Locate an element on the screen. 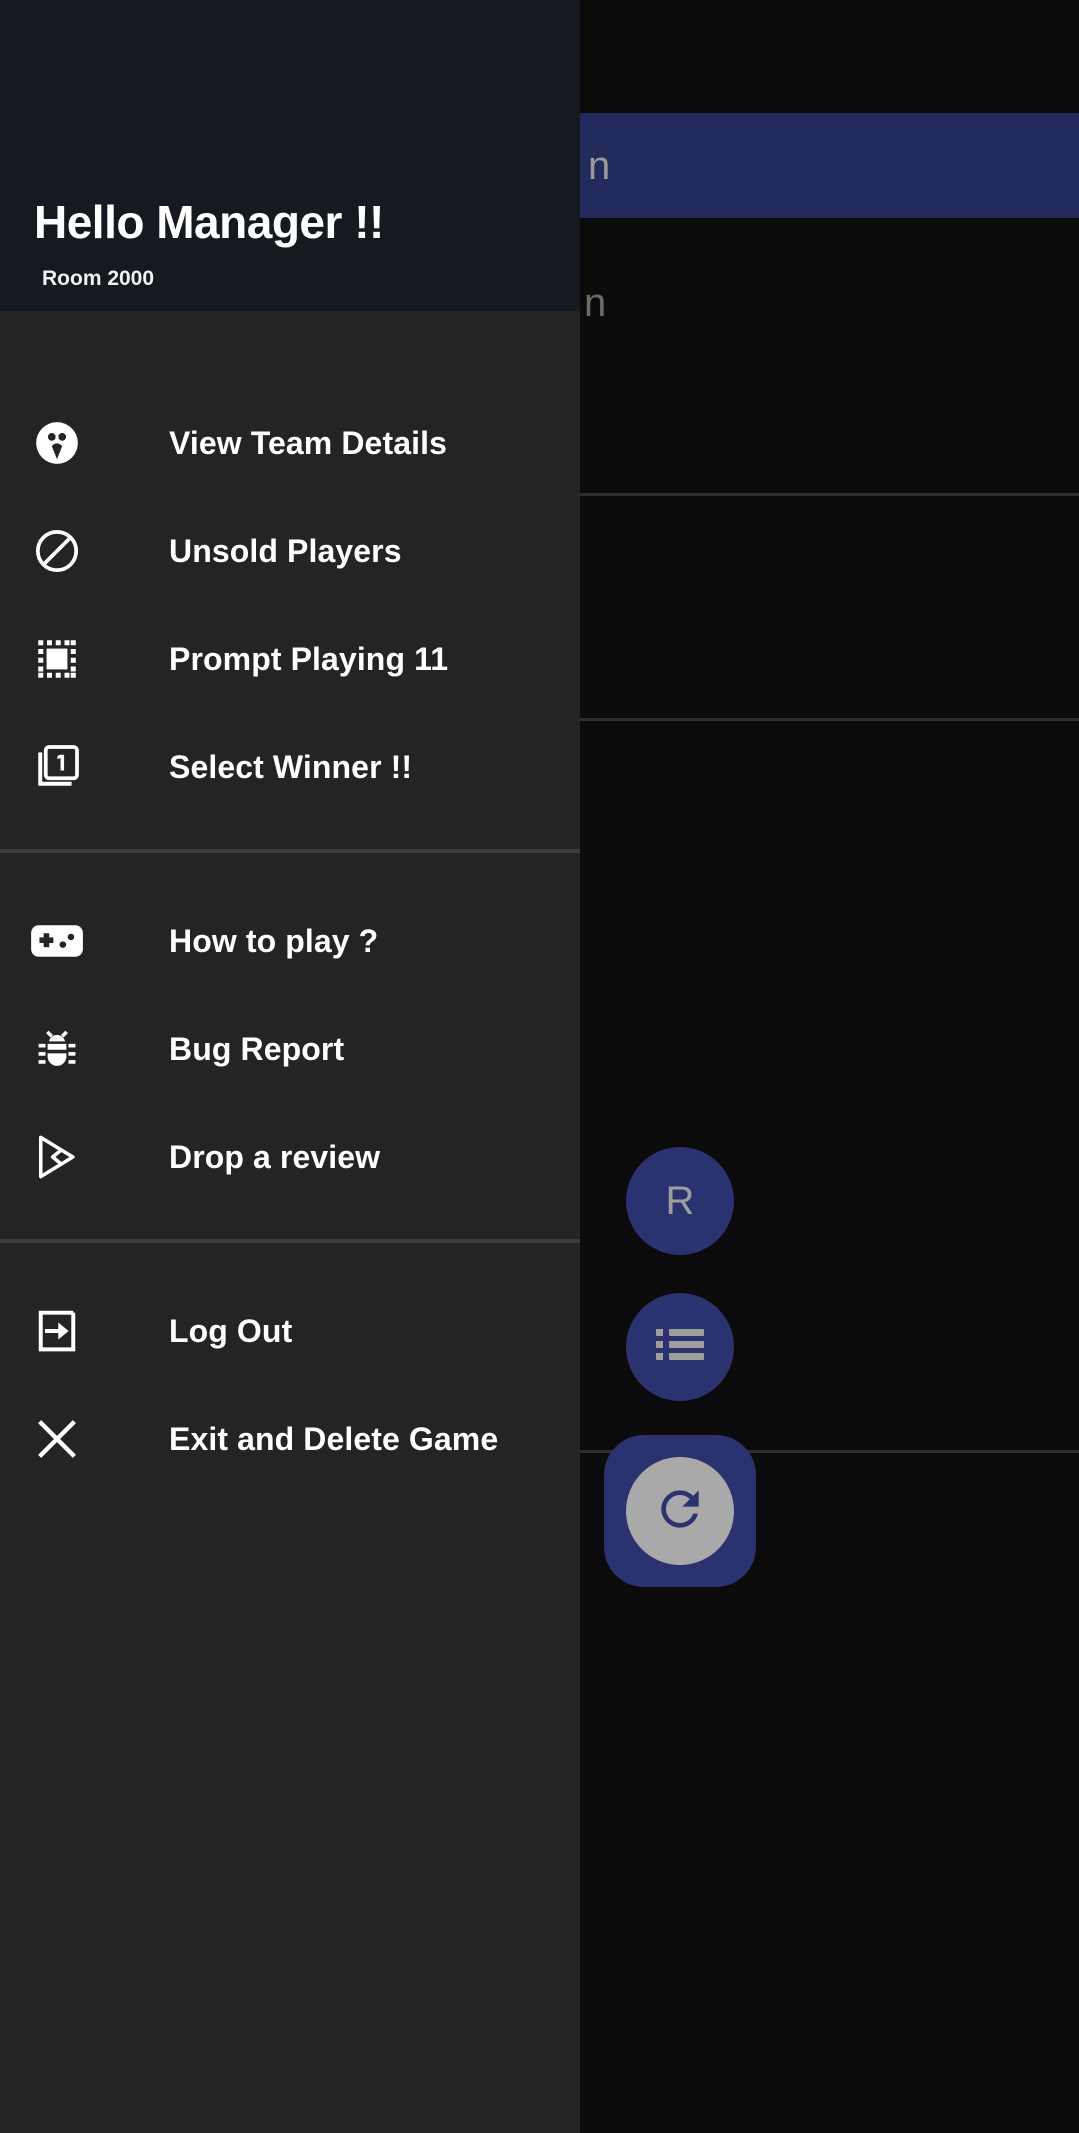 The height and width of the screenshot is (2133, 1079). list-fab-button is located at coordinates (680, 1347).